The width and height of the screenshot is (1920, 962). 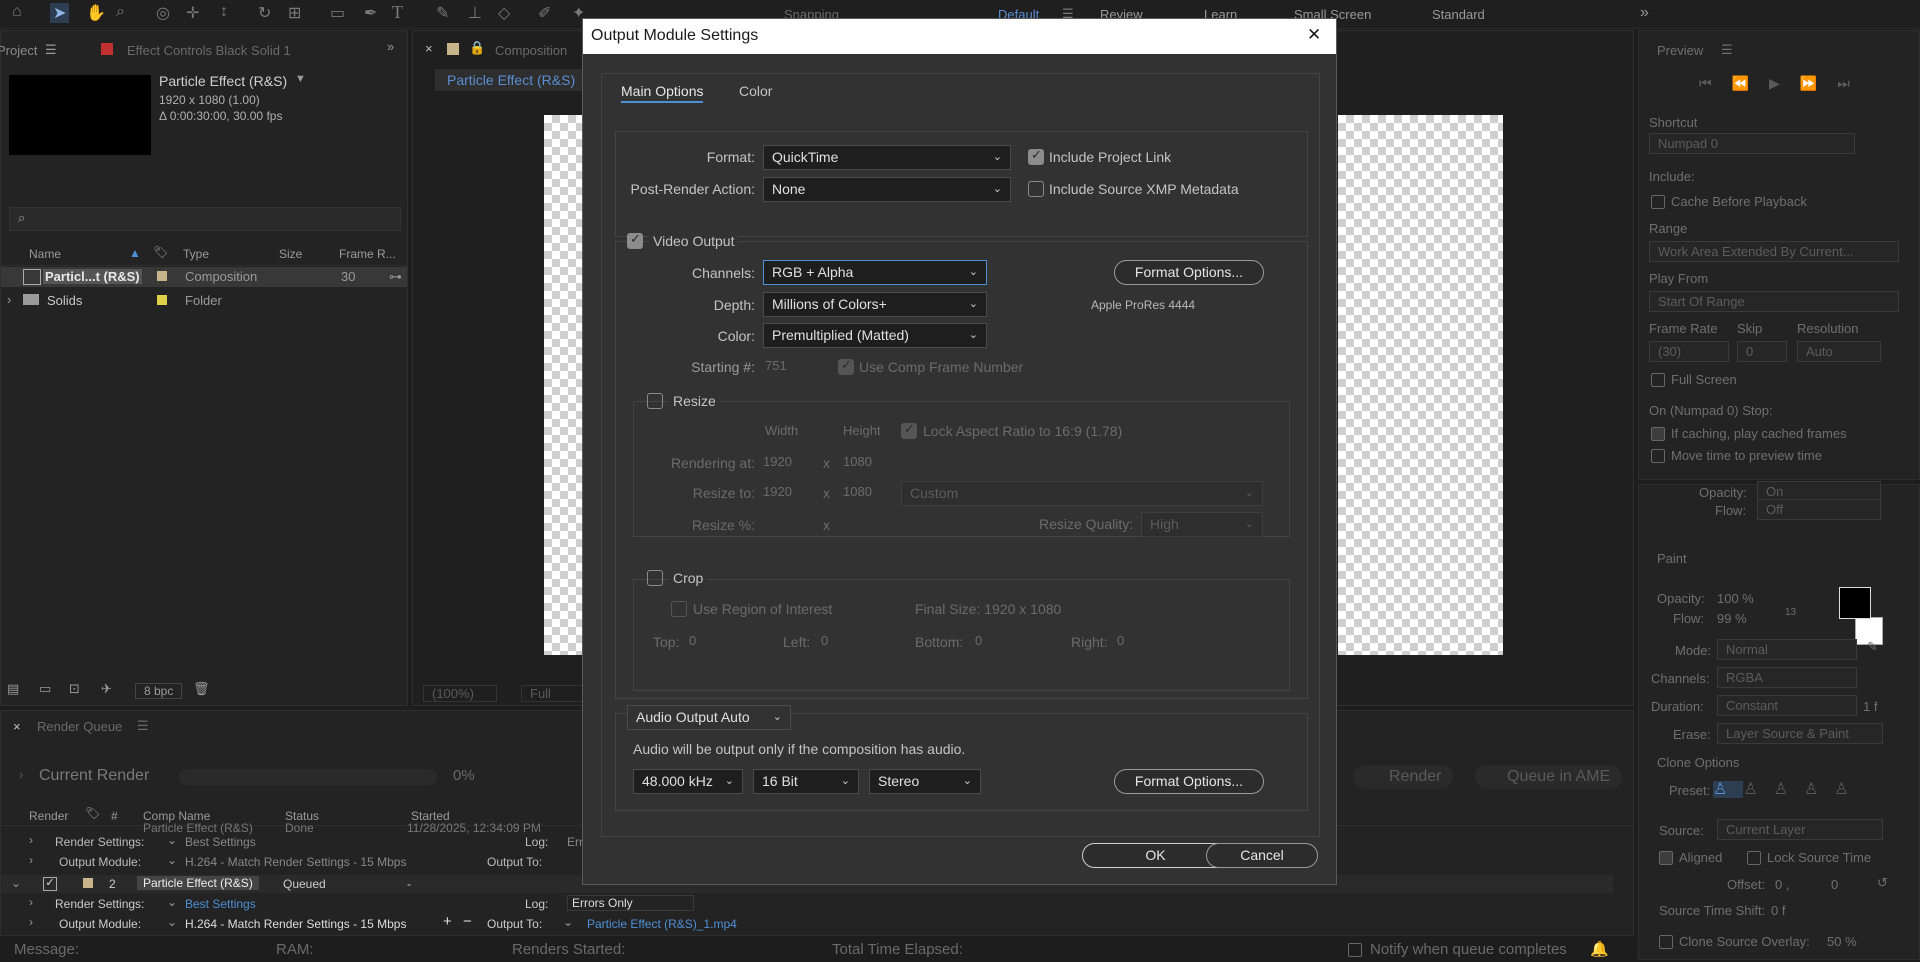 What do you see at coordinates (209, 50) in the screenshot?
I see `effect-controls-tab: Effect Controls Black Solid 1` at bounding box center [209, 50].